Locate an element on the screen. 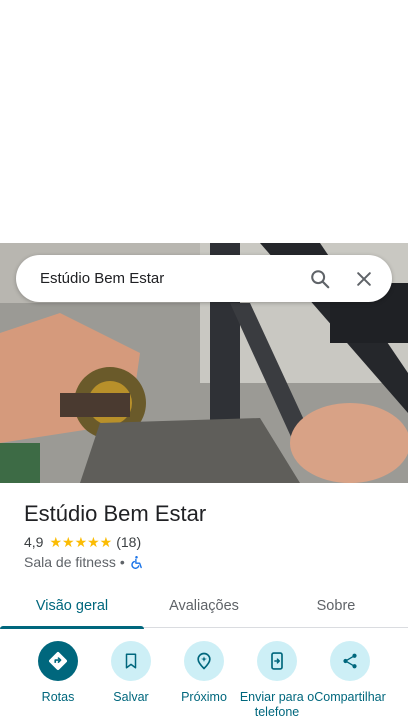  place-category: Sala de fitness is located at coordinates (70, 562).